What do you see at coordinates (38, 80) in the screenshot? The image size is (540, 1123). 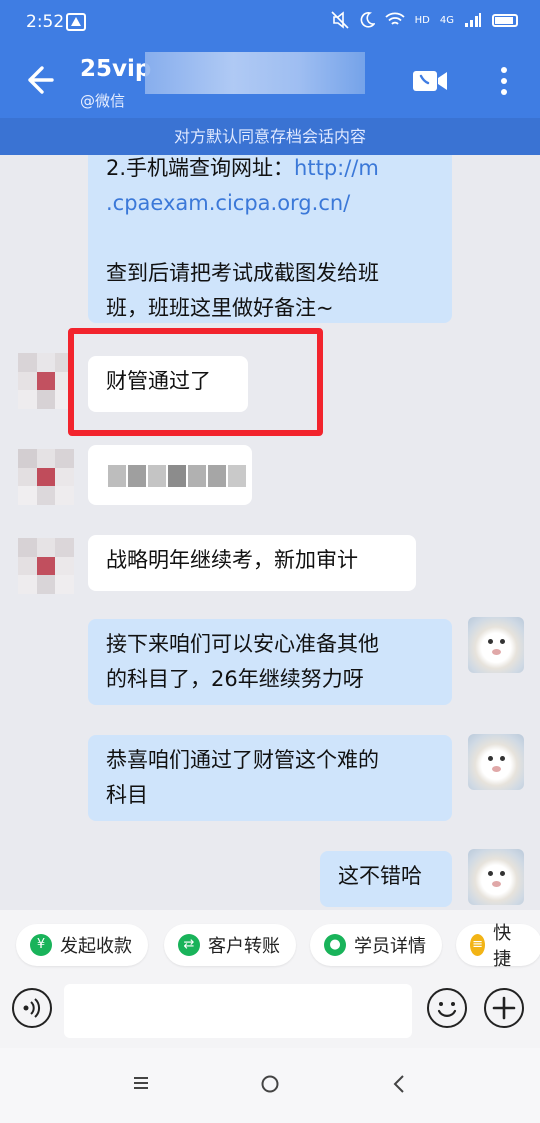 I see `back-arrow-icon` at bounding box center [38, 80].